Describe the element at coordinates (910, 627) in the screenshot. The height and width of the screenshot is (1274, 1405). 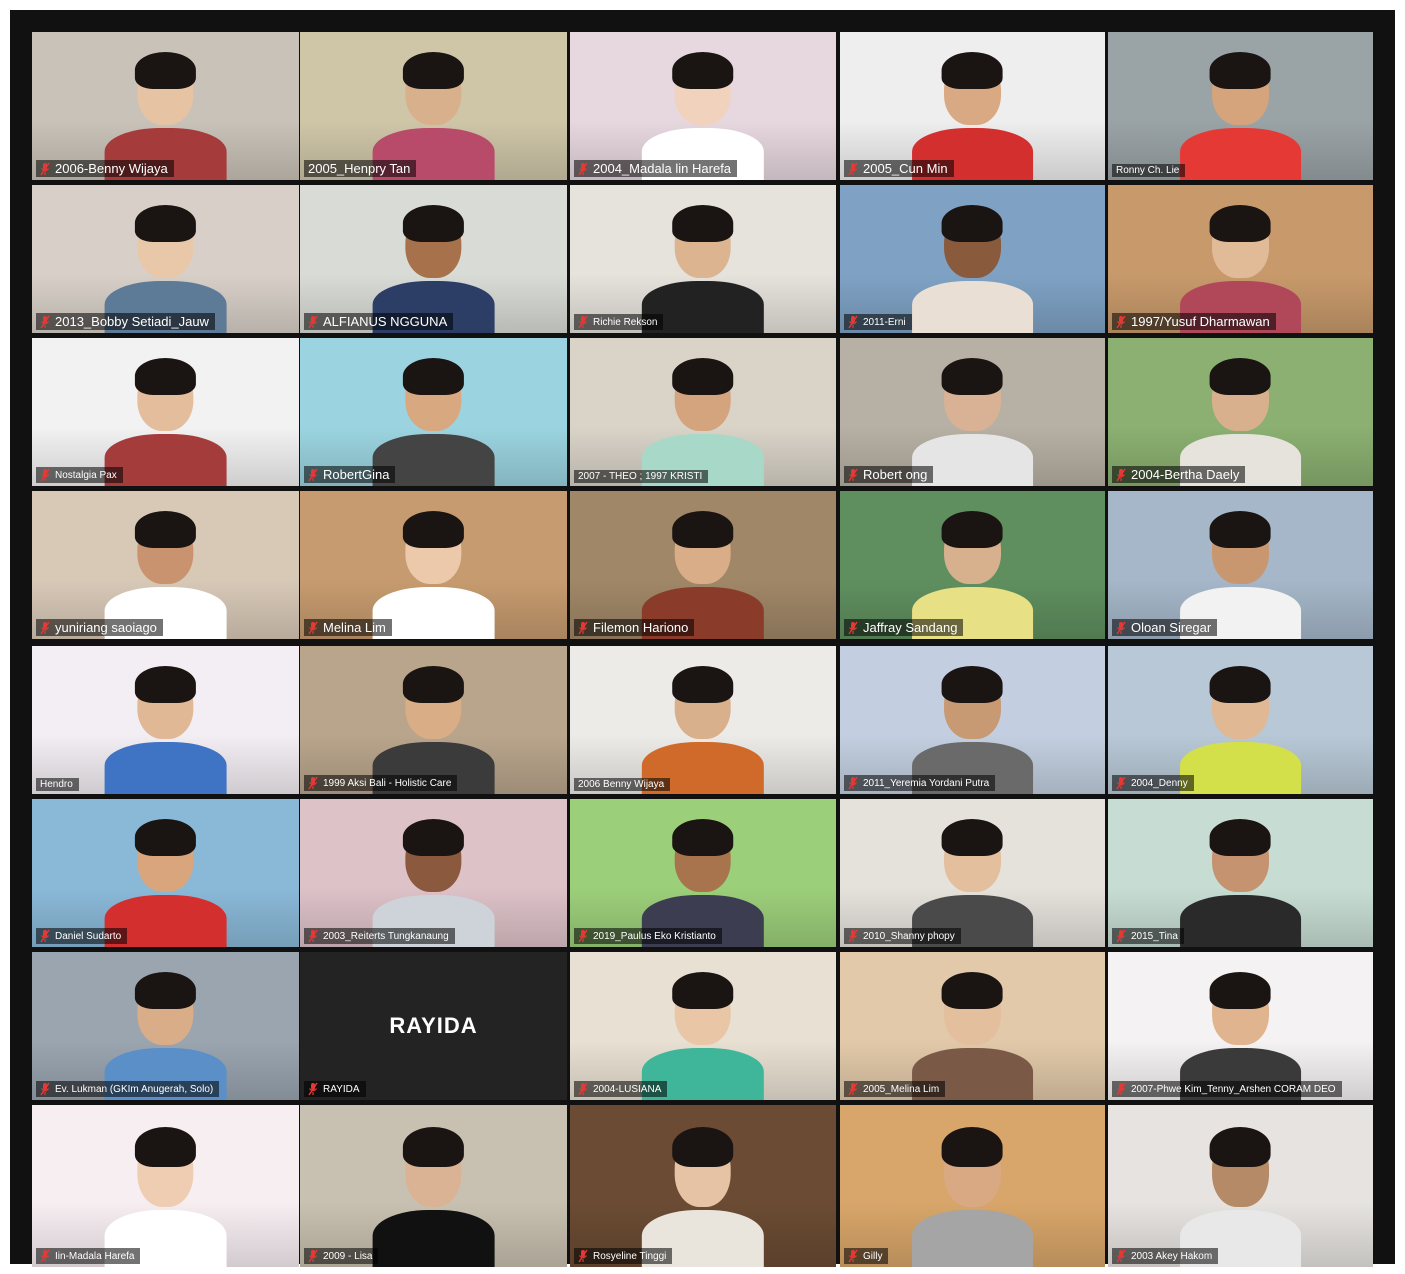
I see `participant-name: Jaffray Sandang` at that location.